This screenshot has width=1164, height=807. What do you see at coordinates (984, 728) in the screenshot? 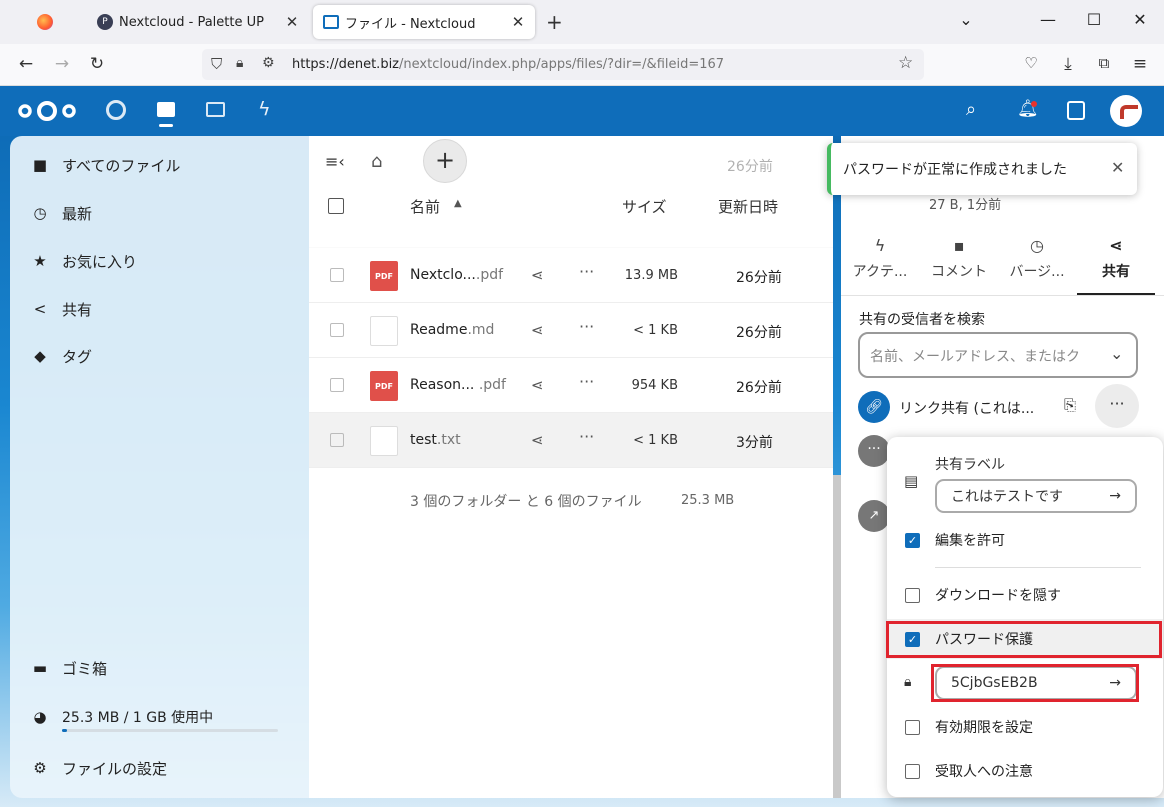
I see `expiration-label: 有効期限を設定` at bounding box center [984, 728].